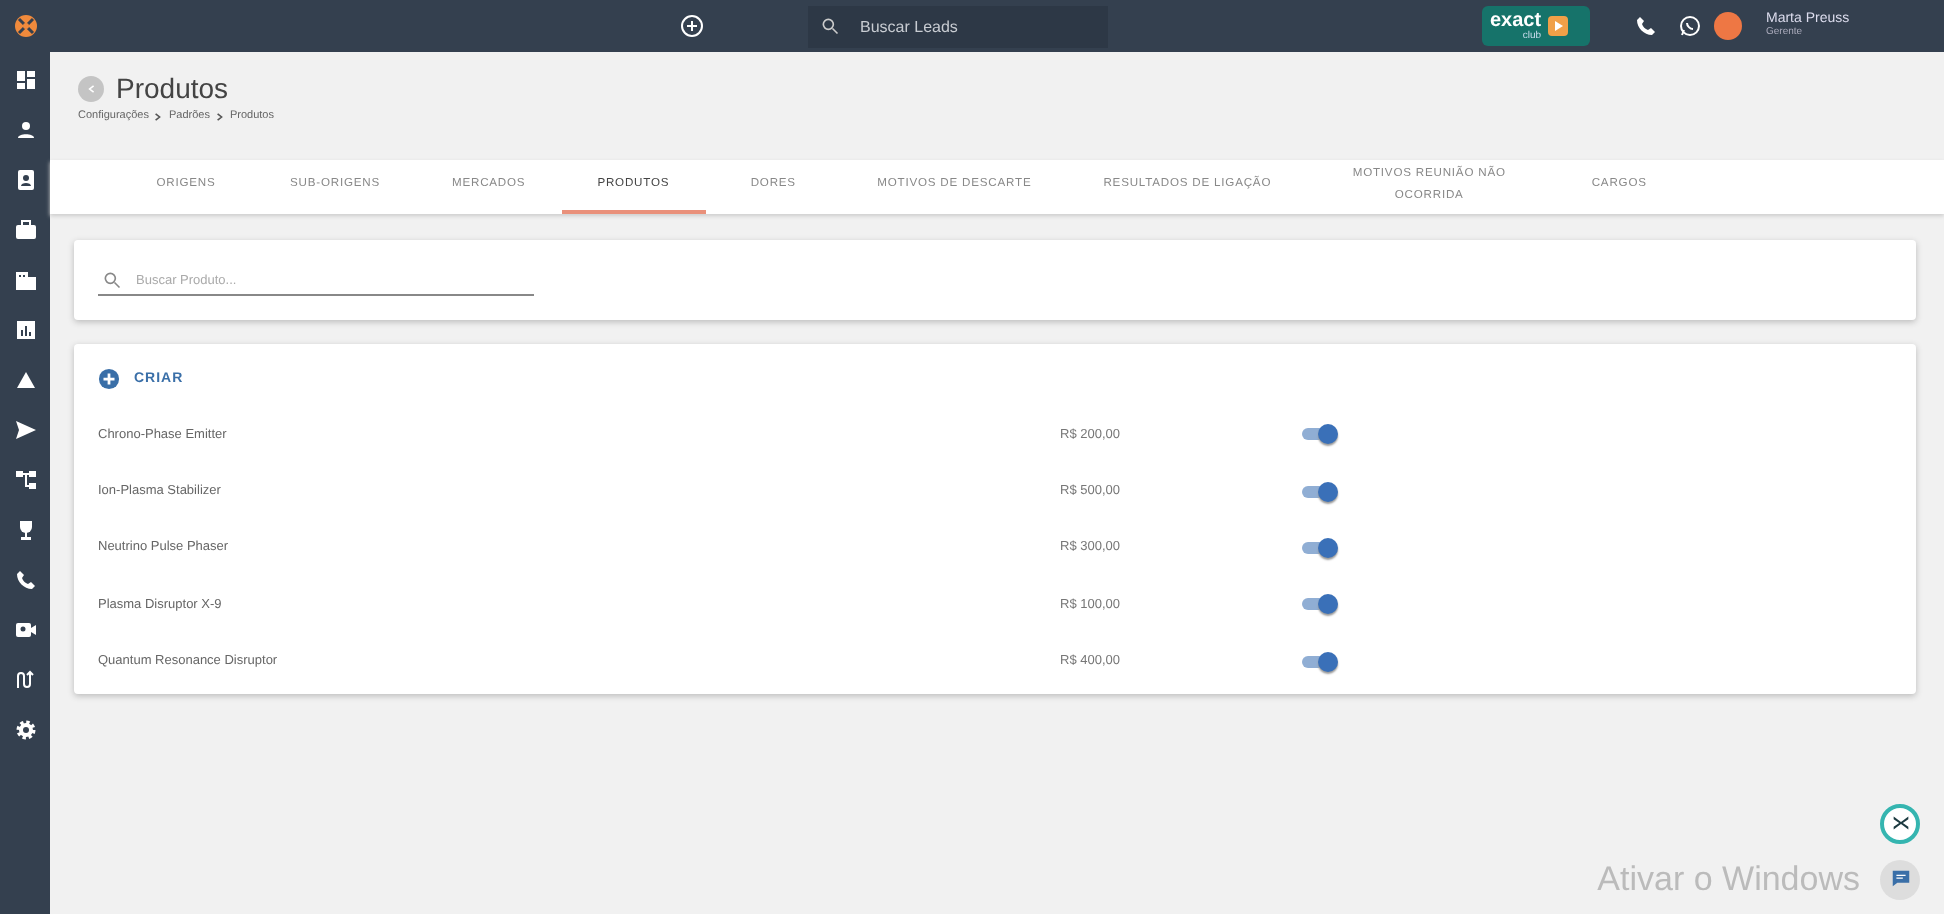  What do you see at coordinates (1728, 26) in the screenshot?
I see `avatar` at bounding box center [1728, 26].